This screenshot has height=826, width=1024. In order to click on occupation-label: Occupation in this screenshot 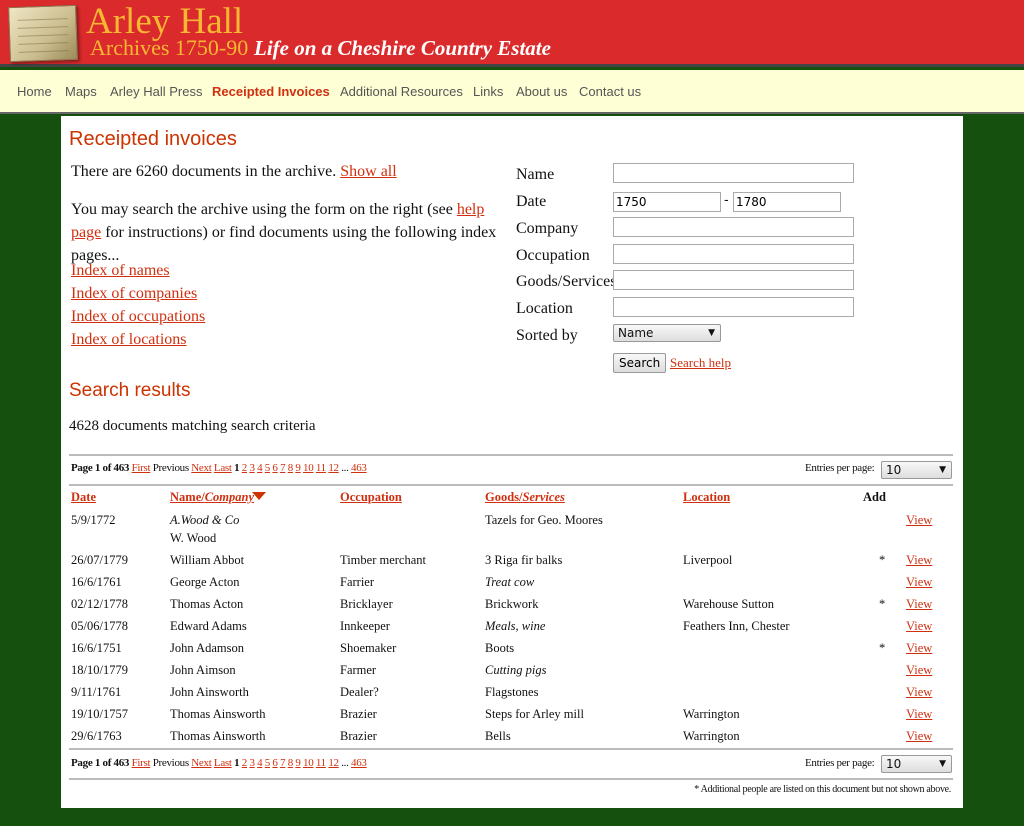, I will do `click(553, 255)`.